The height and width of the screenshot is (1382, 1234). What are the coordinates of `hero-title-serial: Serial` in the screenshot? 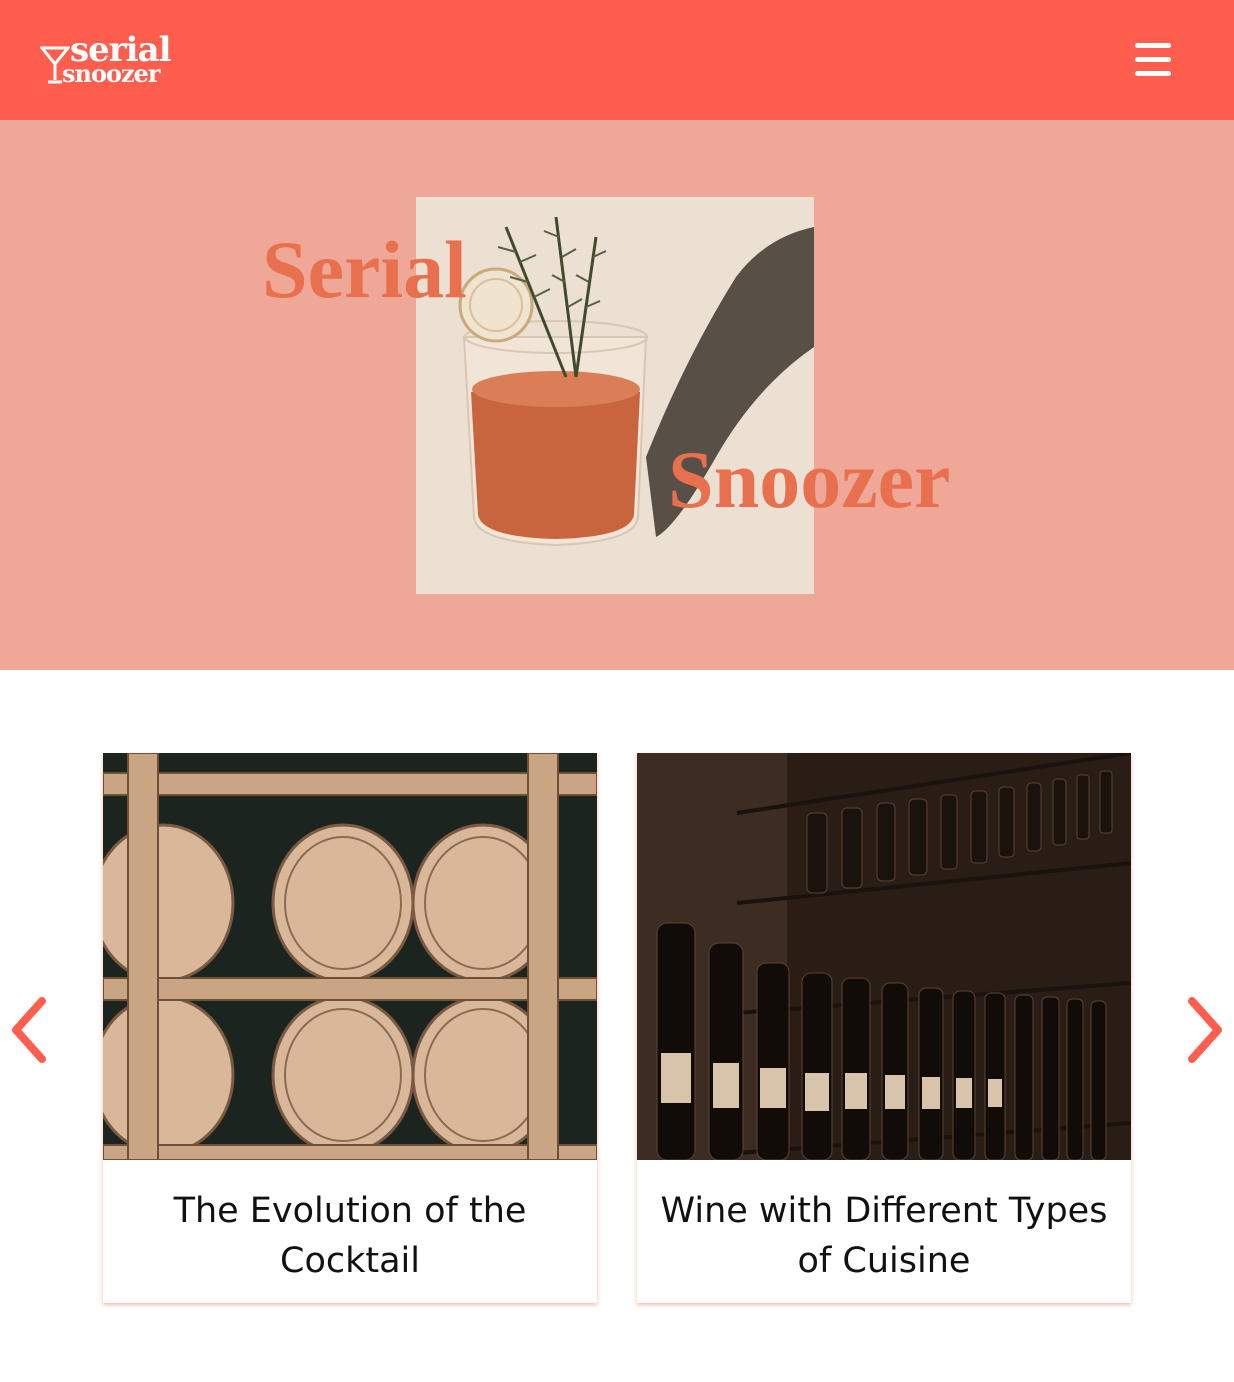 It's located at (364, 269).